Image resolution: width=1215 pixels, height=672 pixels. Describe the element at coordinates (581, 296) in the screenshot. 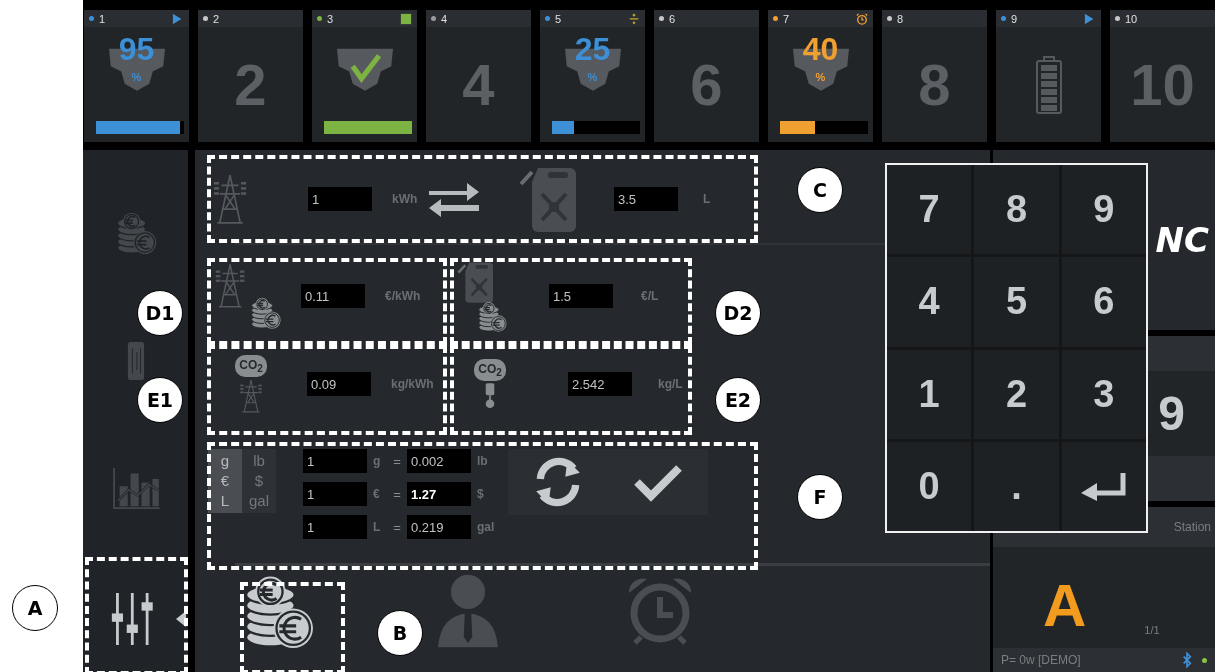

I see `input-field: 1.5` at that location.